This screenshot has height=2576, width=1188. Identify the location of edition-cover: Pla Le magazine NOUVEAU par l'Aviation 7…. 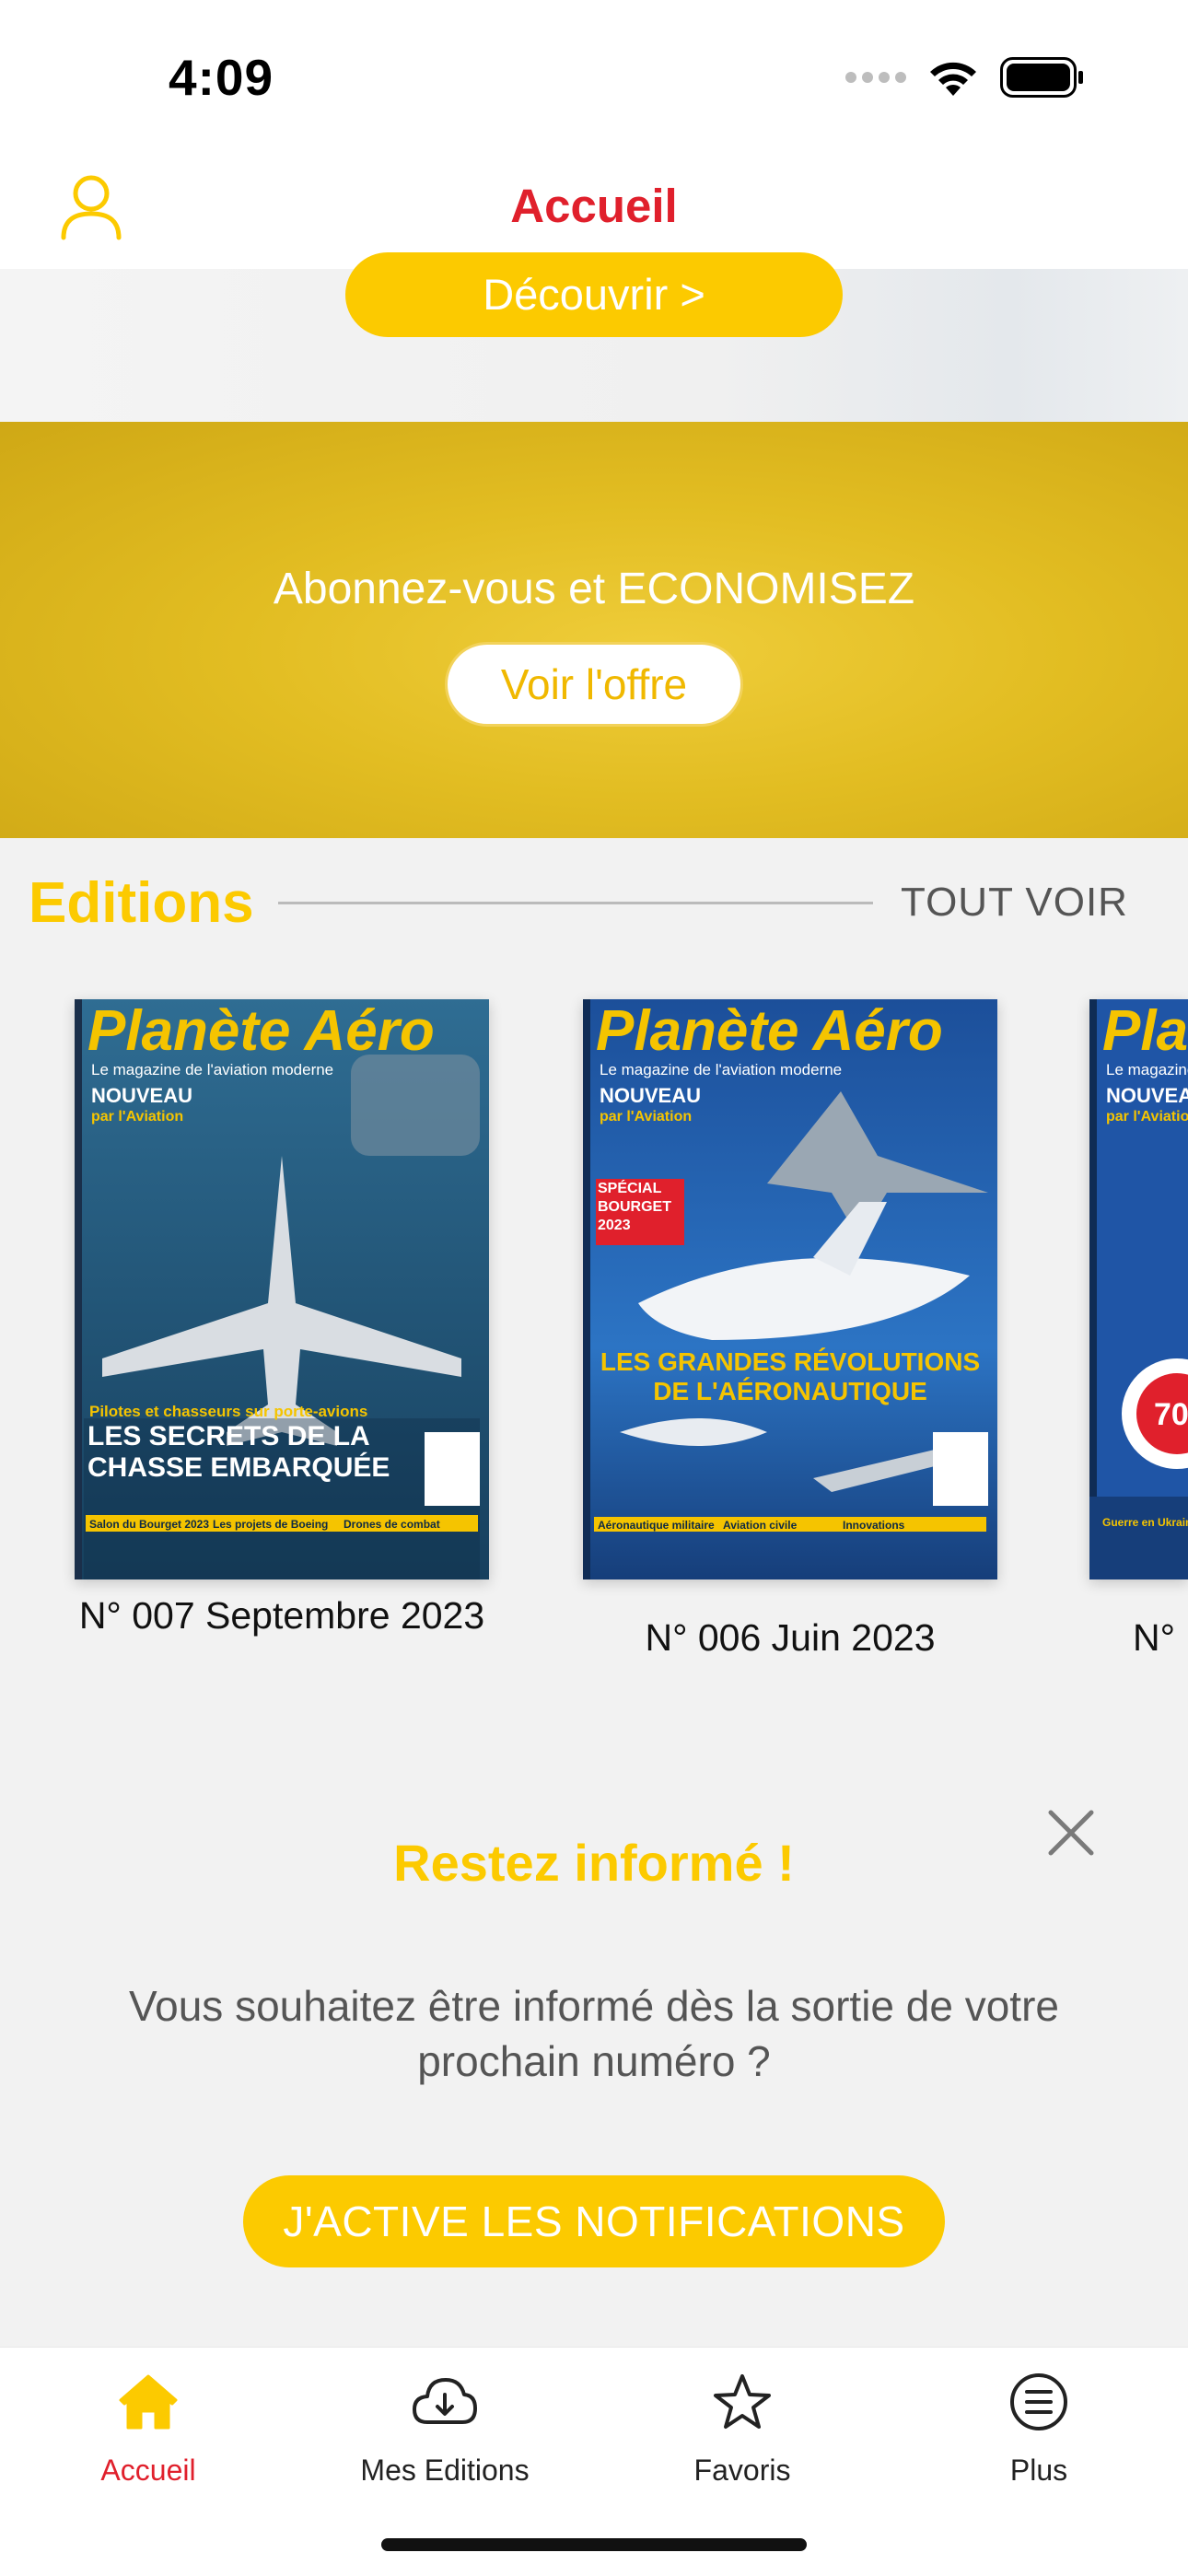
(1138, 1289).